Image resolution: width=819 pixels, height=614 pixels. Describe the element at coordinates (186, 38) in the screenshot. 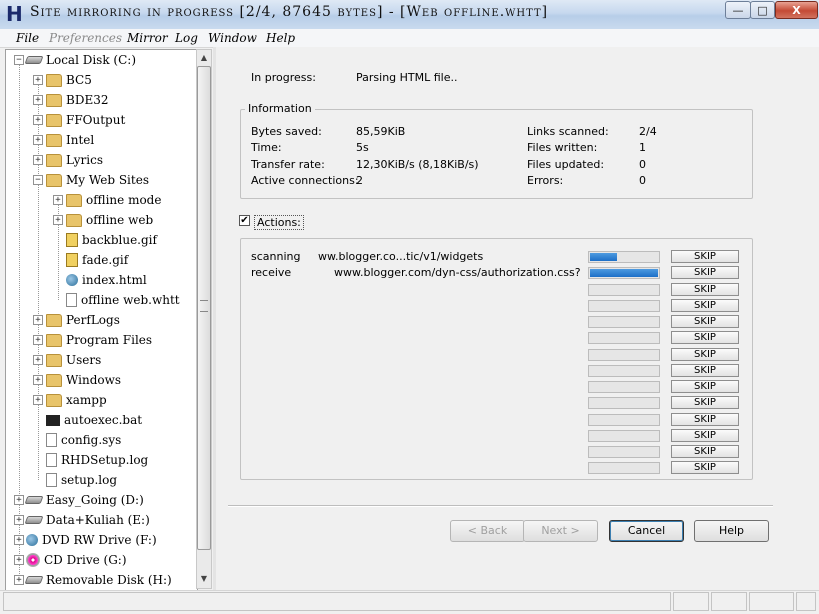

I see `menu-log: Log` at that location.